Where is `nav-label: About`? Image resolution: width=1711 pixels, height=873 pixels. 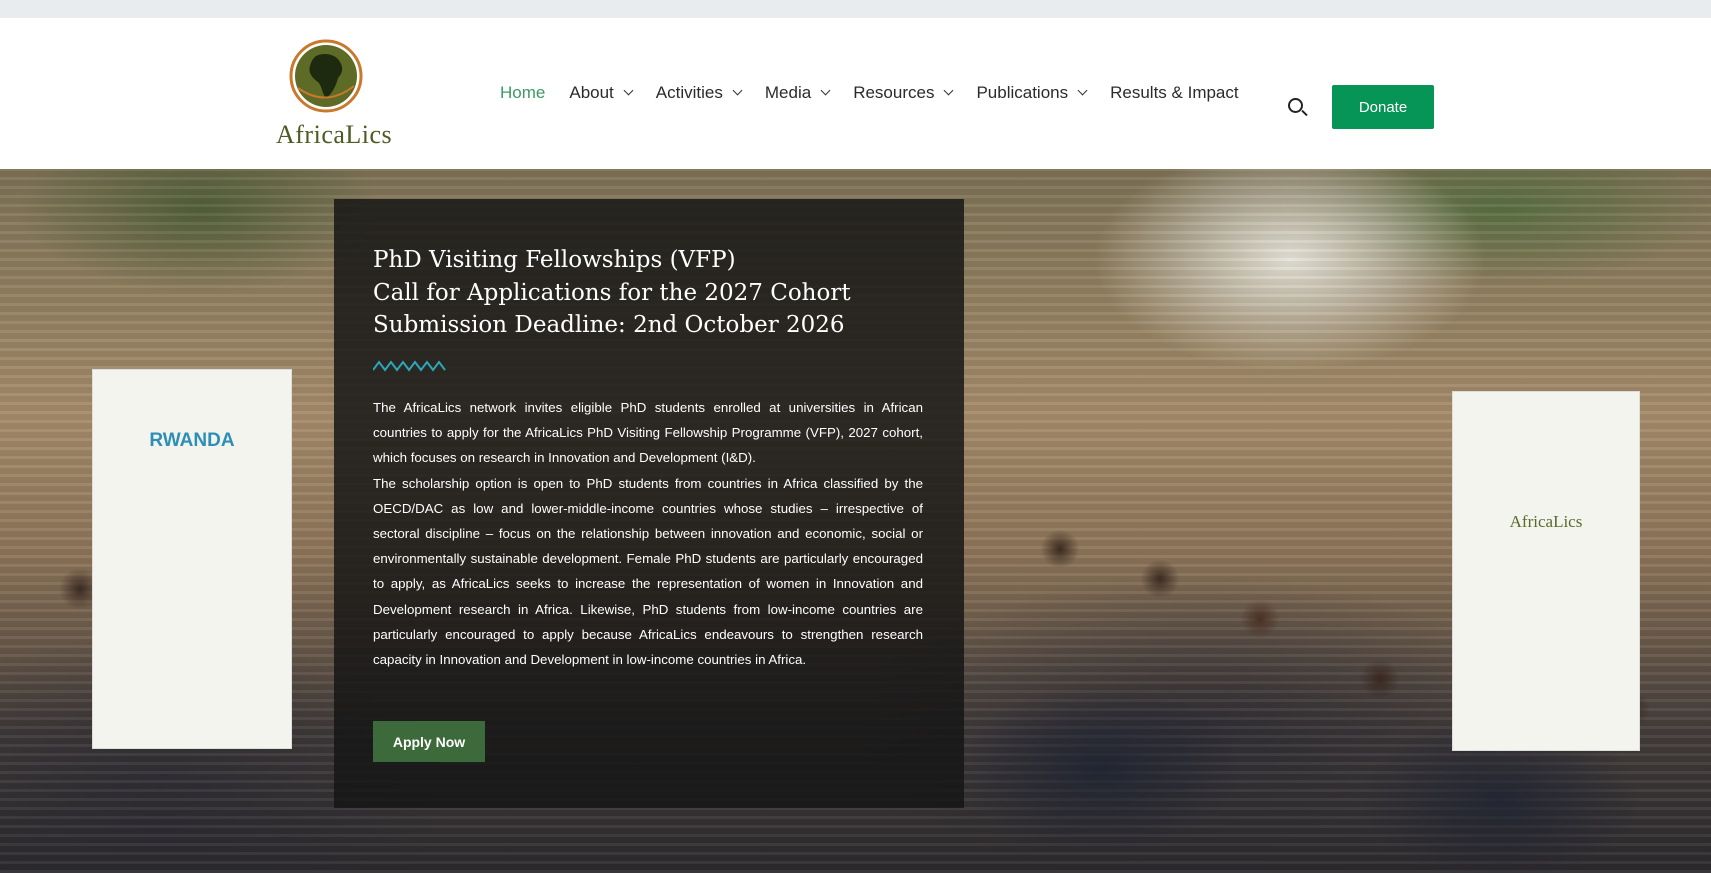
nav-label: About is located at coordinates (591, 92).